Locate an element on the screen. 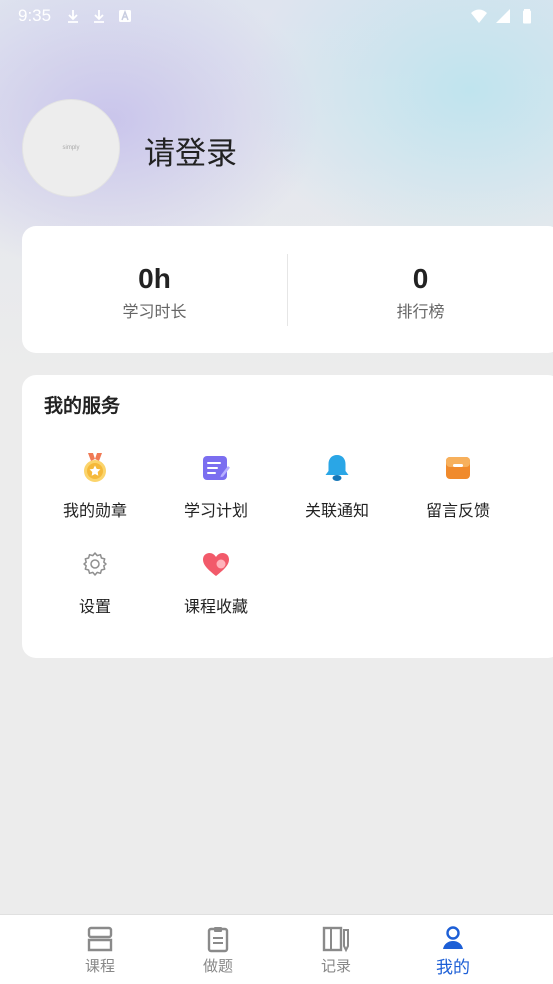  tab-label: 课程 is located at coordinates (99, 966).